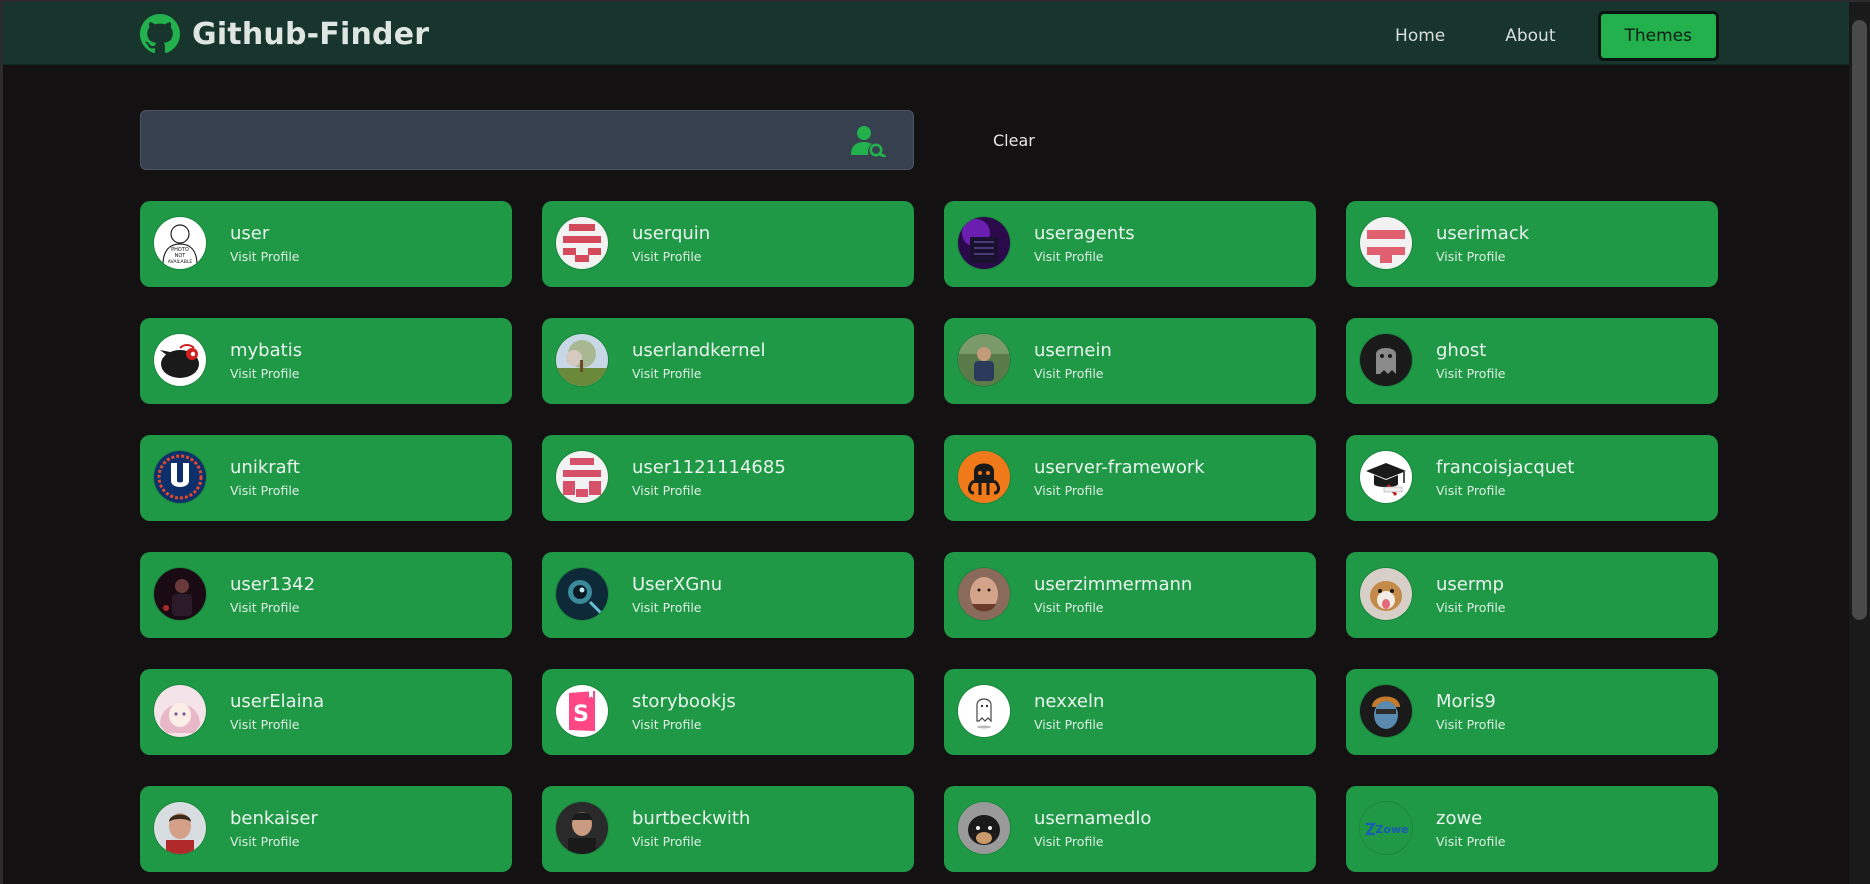  Describe the element at coordinates (1014, 141) in the screenshot. I see `clear-button: Clear` at that location.